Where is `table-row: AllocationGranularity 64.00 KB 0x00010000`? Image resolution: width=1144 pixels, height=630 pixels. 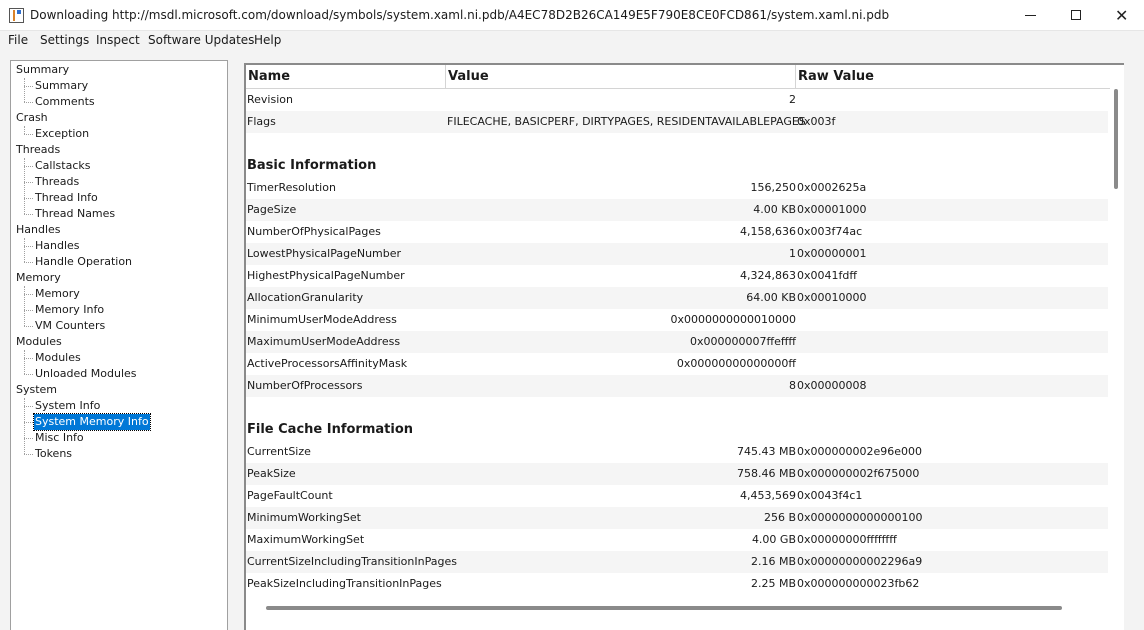
table-row: AllocationGranularity 64.00 KB 0x00010000 is located at coordinates (677, 298).